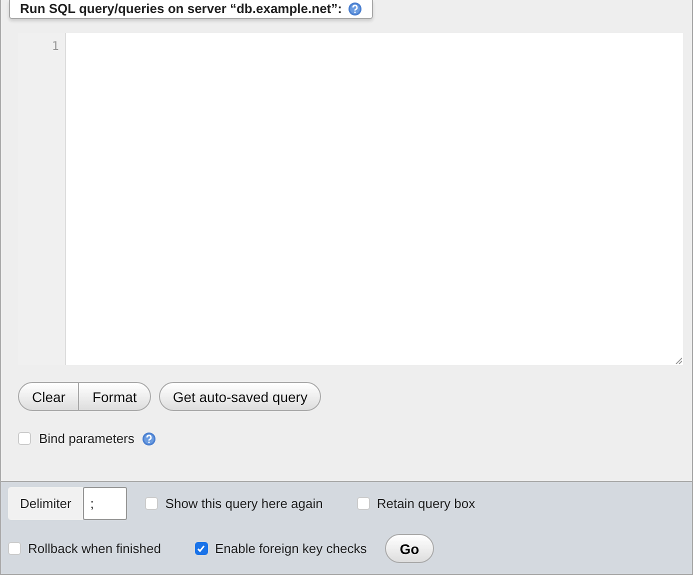 The image size is (700, 576). What do you see at coordinates (290, 548) in the screenshot?
I see `checkbox-label: Enable foreign key checks` at bounding box center [290, 548].